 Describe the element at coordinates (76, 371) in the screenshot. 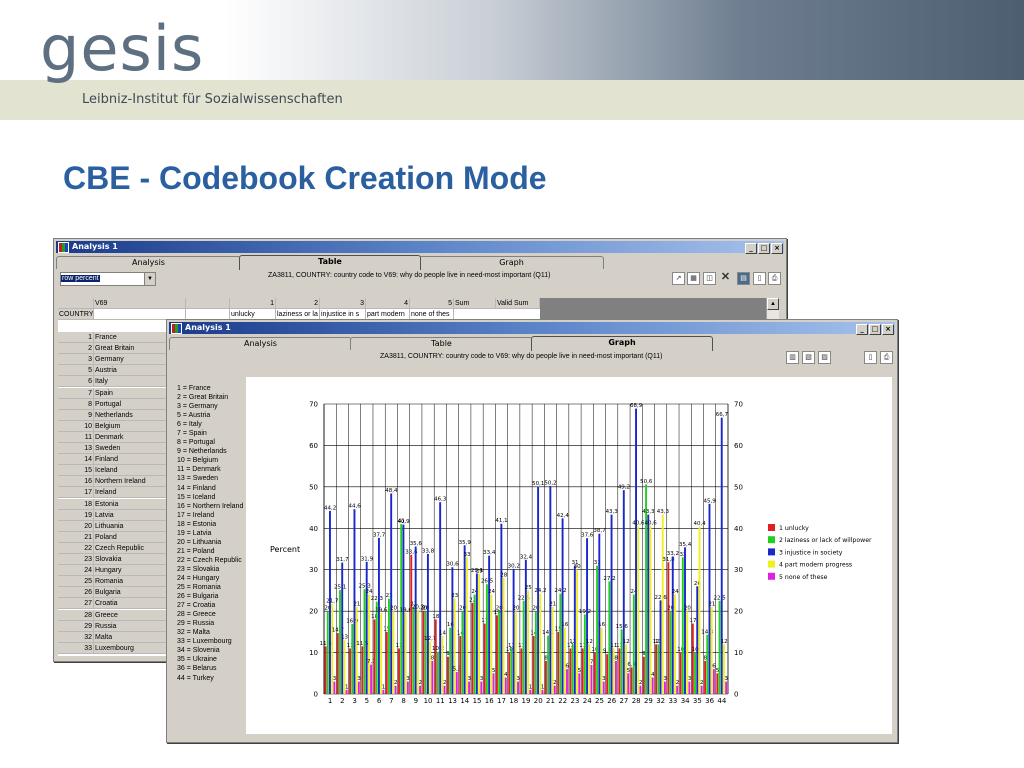

I see `row-code: 5` at that location.